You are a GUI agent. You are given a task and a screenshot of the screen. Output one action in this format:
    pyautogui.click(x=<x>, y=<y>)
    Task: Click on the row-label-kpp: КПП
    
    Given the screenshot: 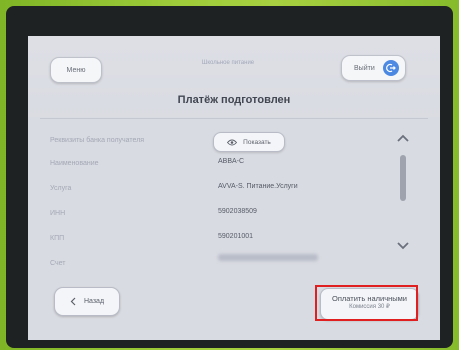 What is the action you would take?
    pyautogui.click(x=57, y=238)
    